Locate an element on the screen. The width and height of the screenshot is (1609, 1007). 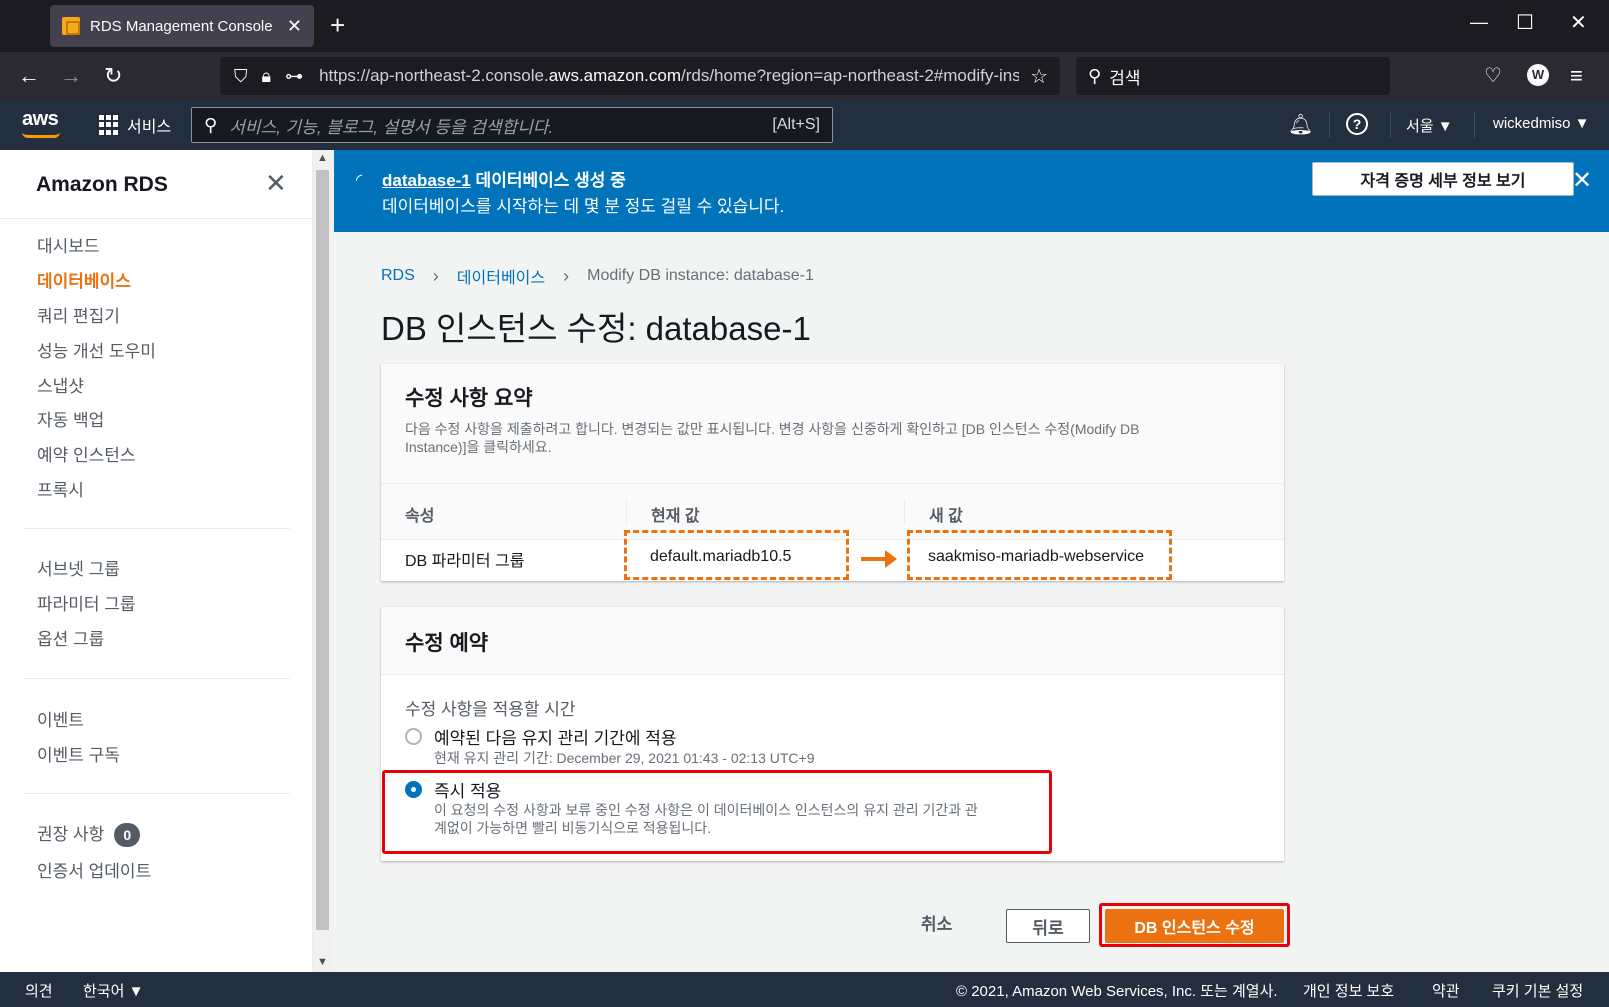
new-tab-icon: + is located at coordinates (337, 25).